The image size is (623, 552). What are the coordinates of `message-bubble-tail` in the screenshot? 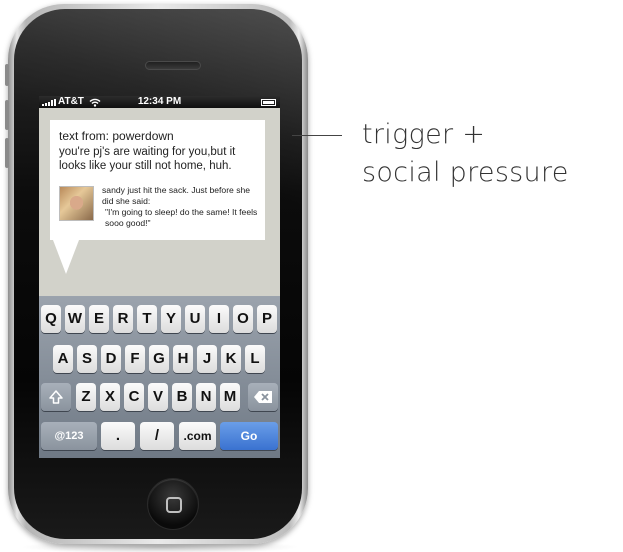 It's located at (66, 257).